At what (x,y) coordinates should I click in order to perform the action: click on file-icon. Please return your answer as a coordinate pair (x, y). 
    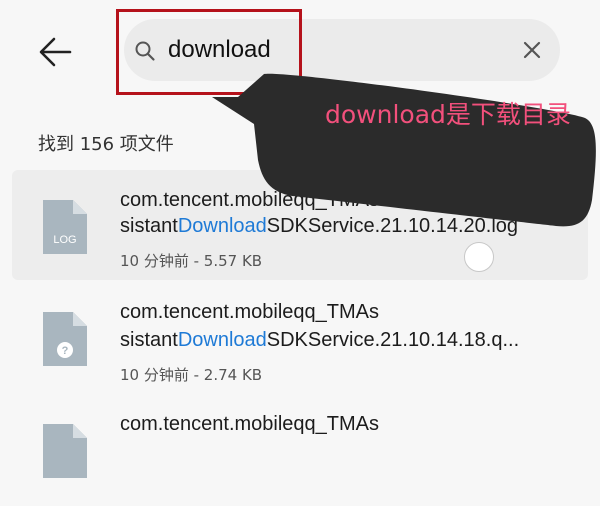
    Looking at the image, I should click on (65, 451).